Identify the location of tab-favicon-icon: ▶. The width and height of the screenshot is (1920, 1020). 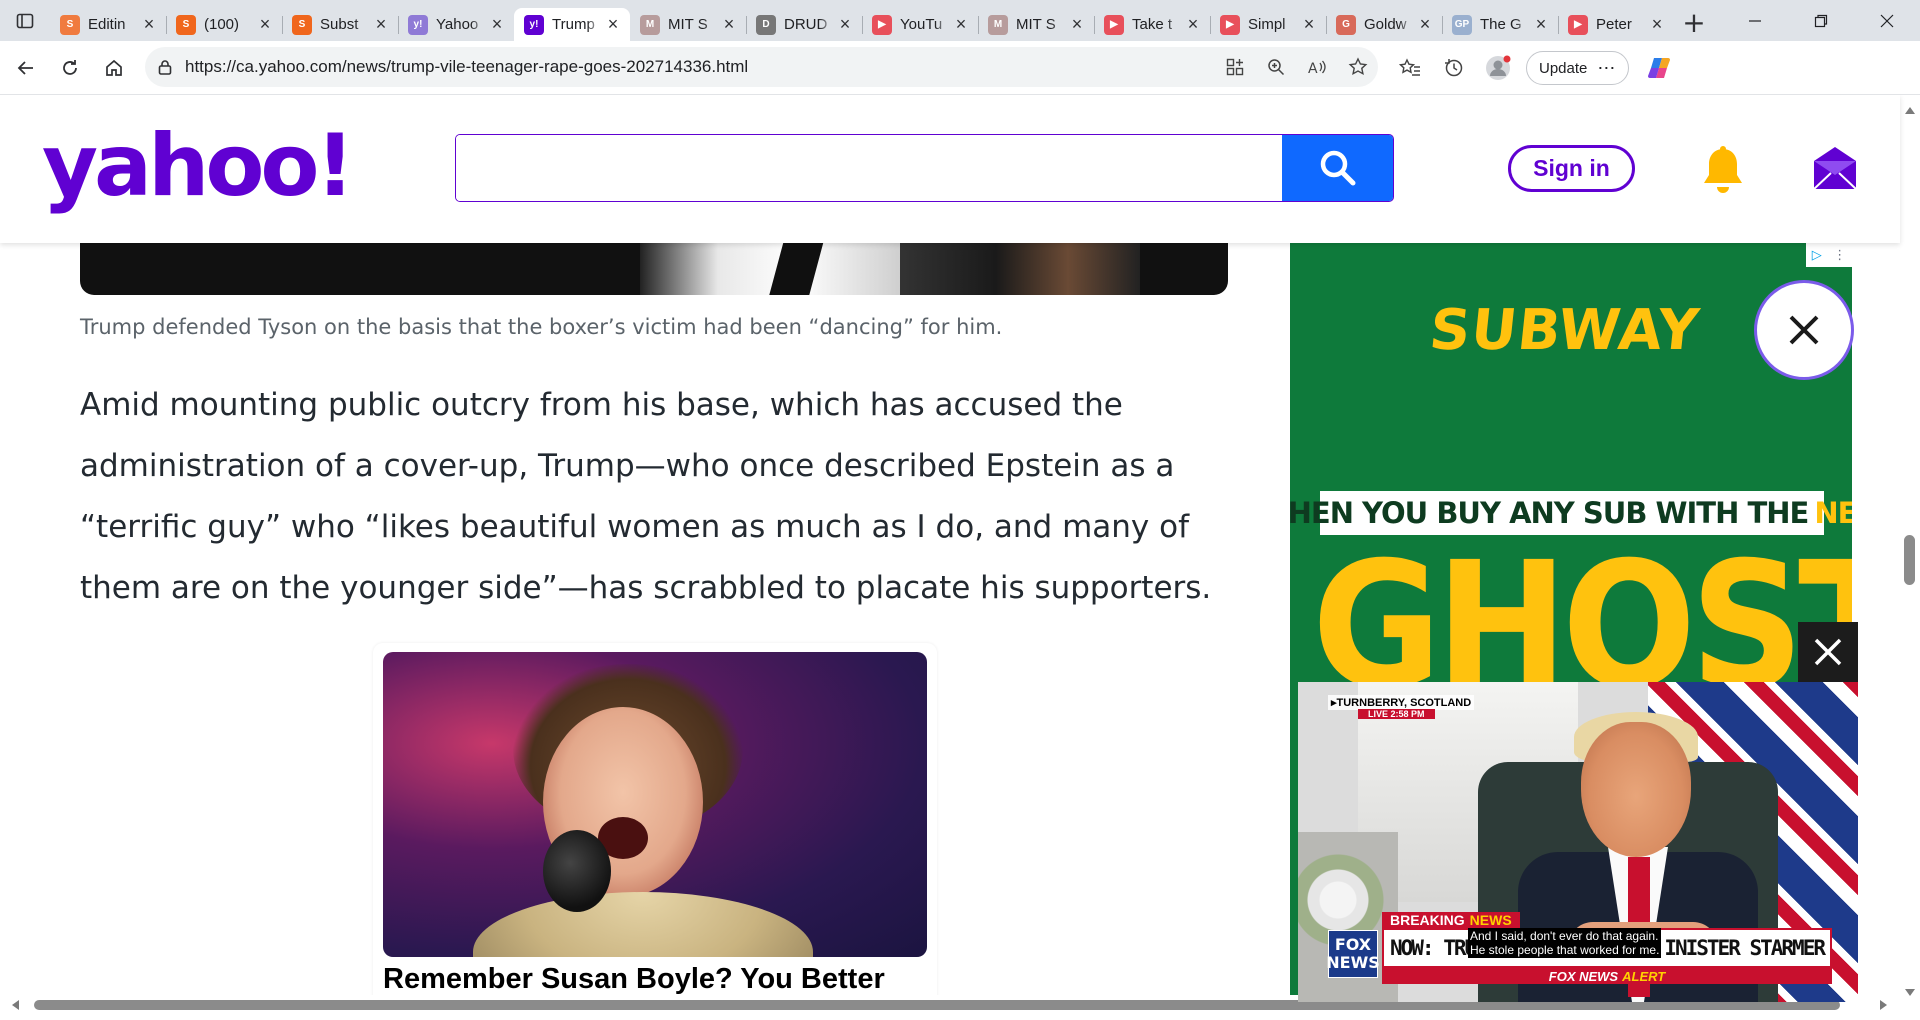
(1230, 24).